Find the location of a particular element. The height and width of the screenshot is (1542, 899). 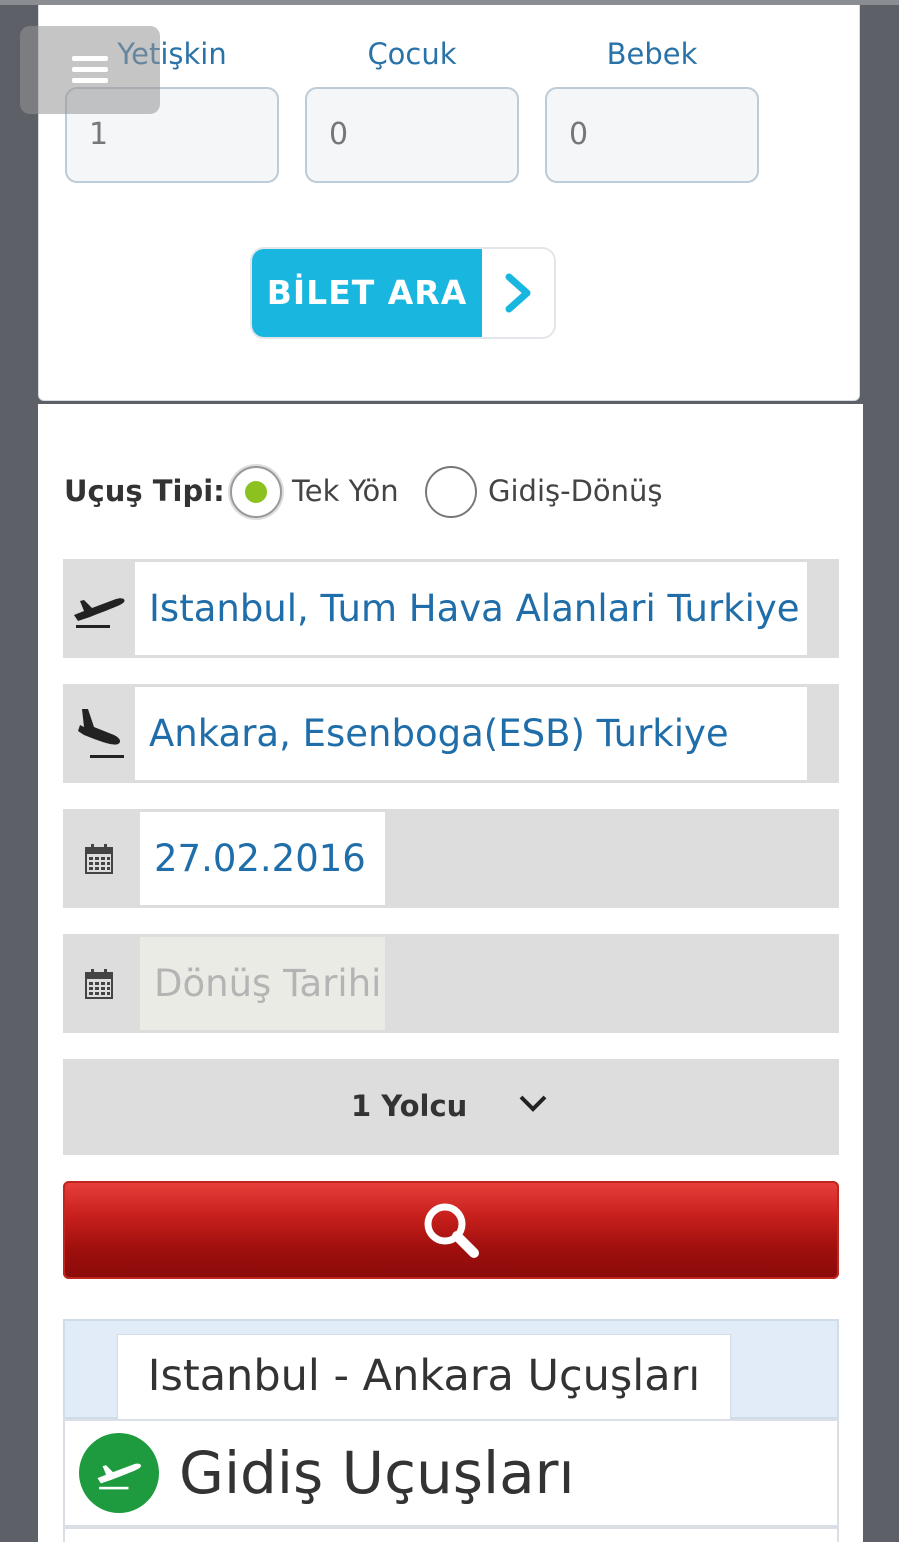

return-date-input: Dönüş Tarihi is located at coordinates (262, 983).